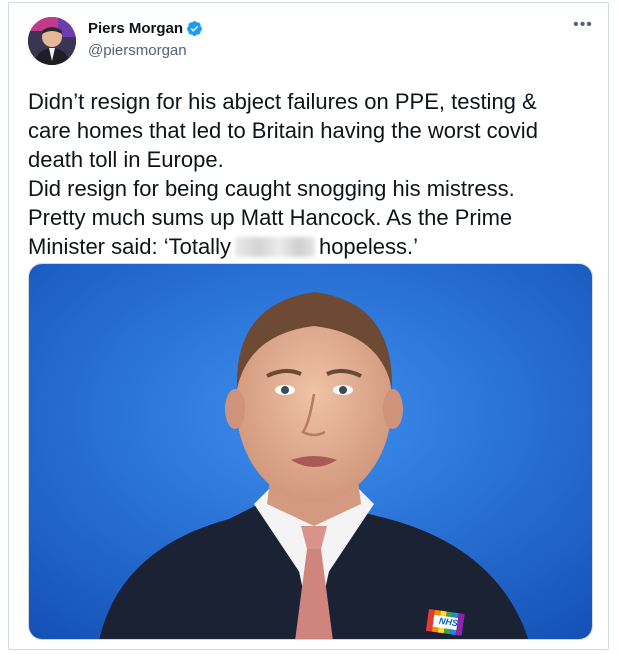 The image size is (619, 654). Describe the element at coordinates (274, 247) in the screenshot. I see `censored-word-blur` at that location.